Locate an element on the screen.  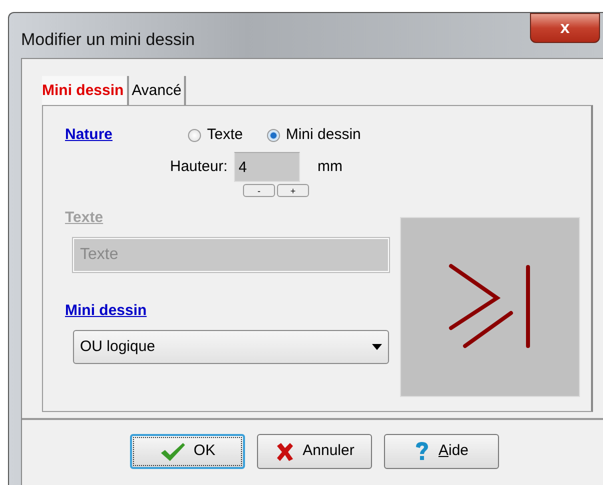
question-mark-icon is located at coordinates (422, 451).